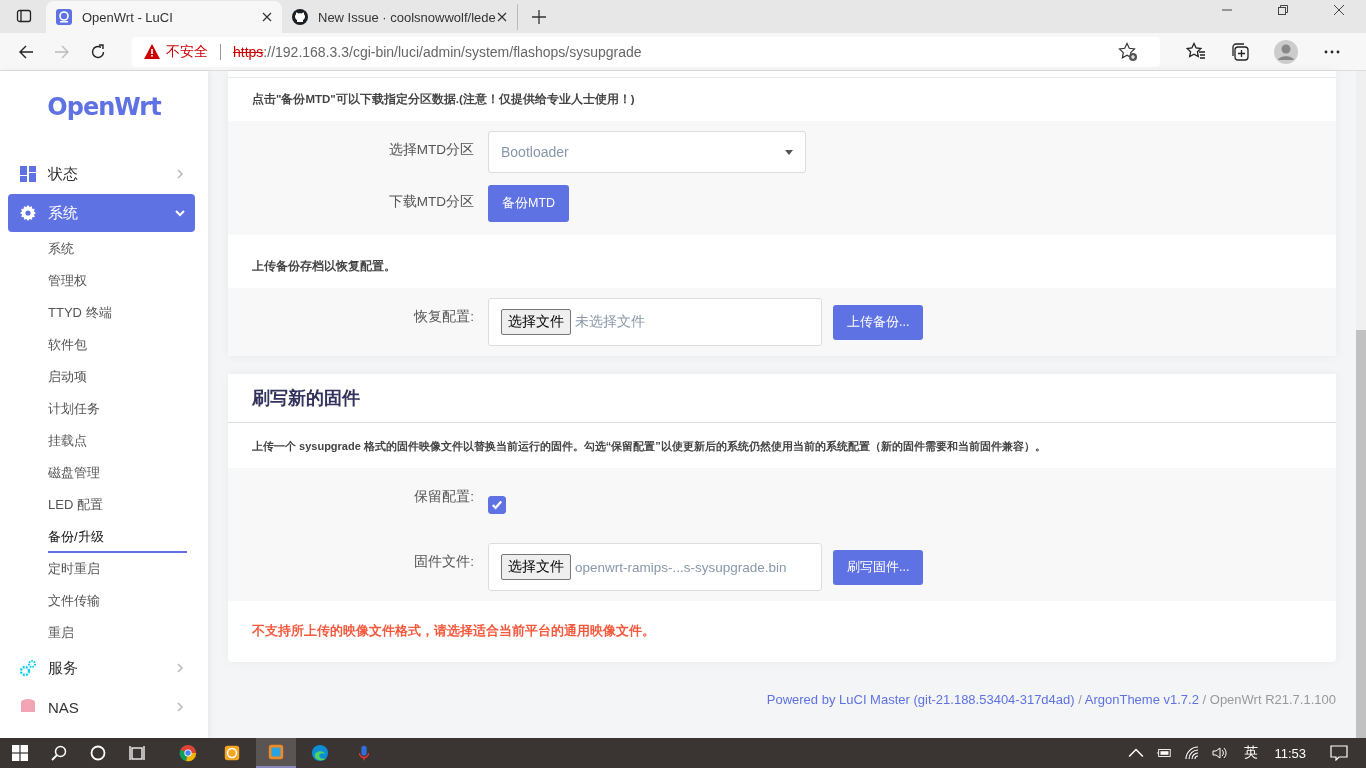  Describe the element at coordinates (431, 150) in the screenshot. I see `field-label: 选择MTD分区` at that location.